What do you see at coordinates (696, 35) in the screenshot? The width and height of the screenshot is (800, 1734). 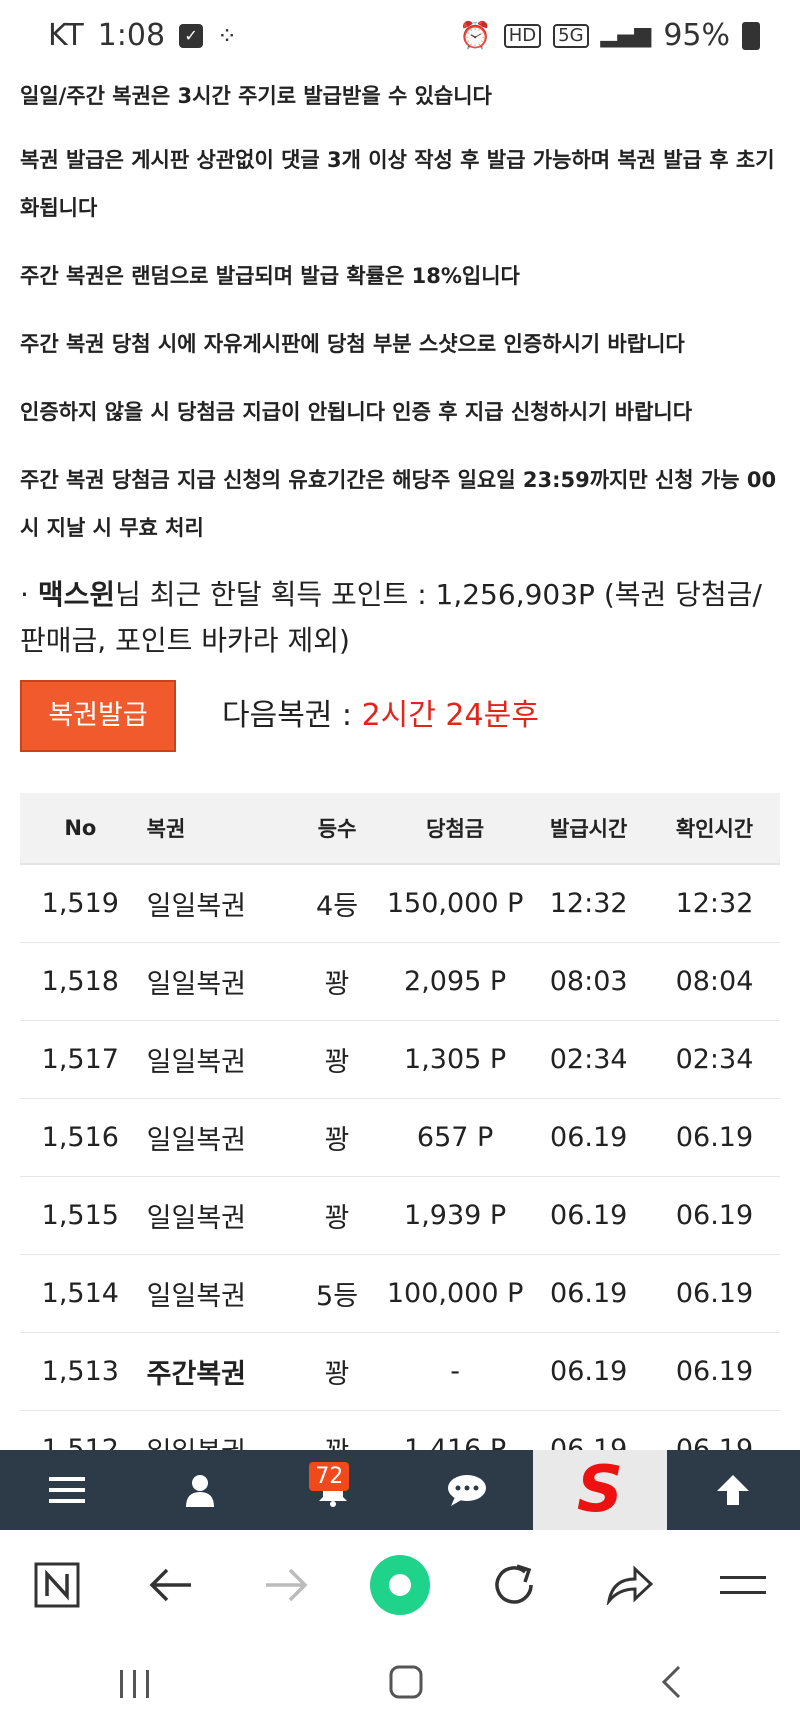 I see `battery-percent: 95%` at bounding box center [696, 35].